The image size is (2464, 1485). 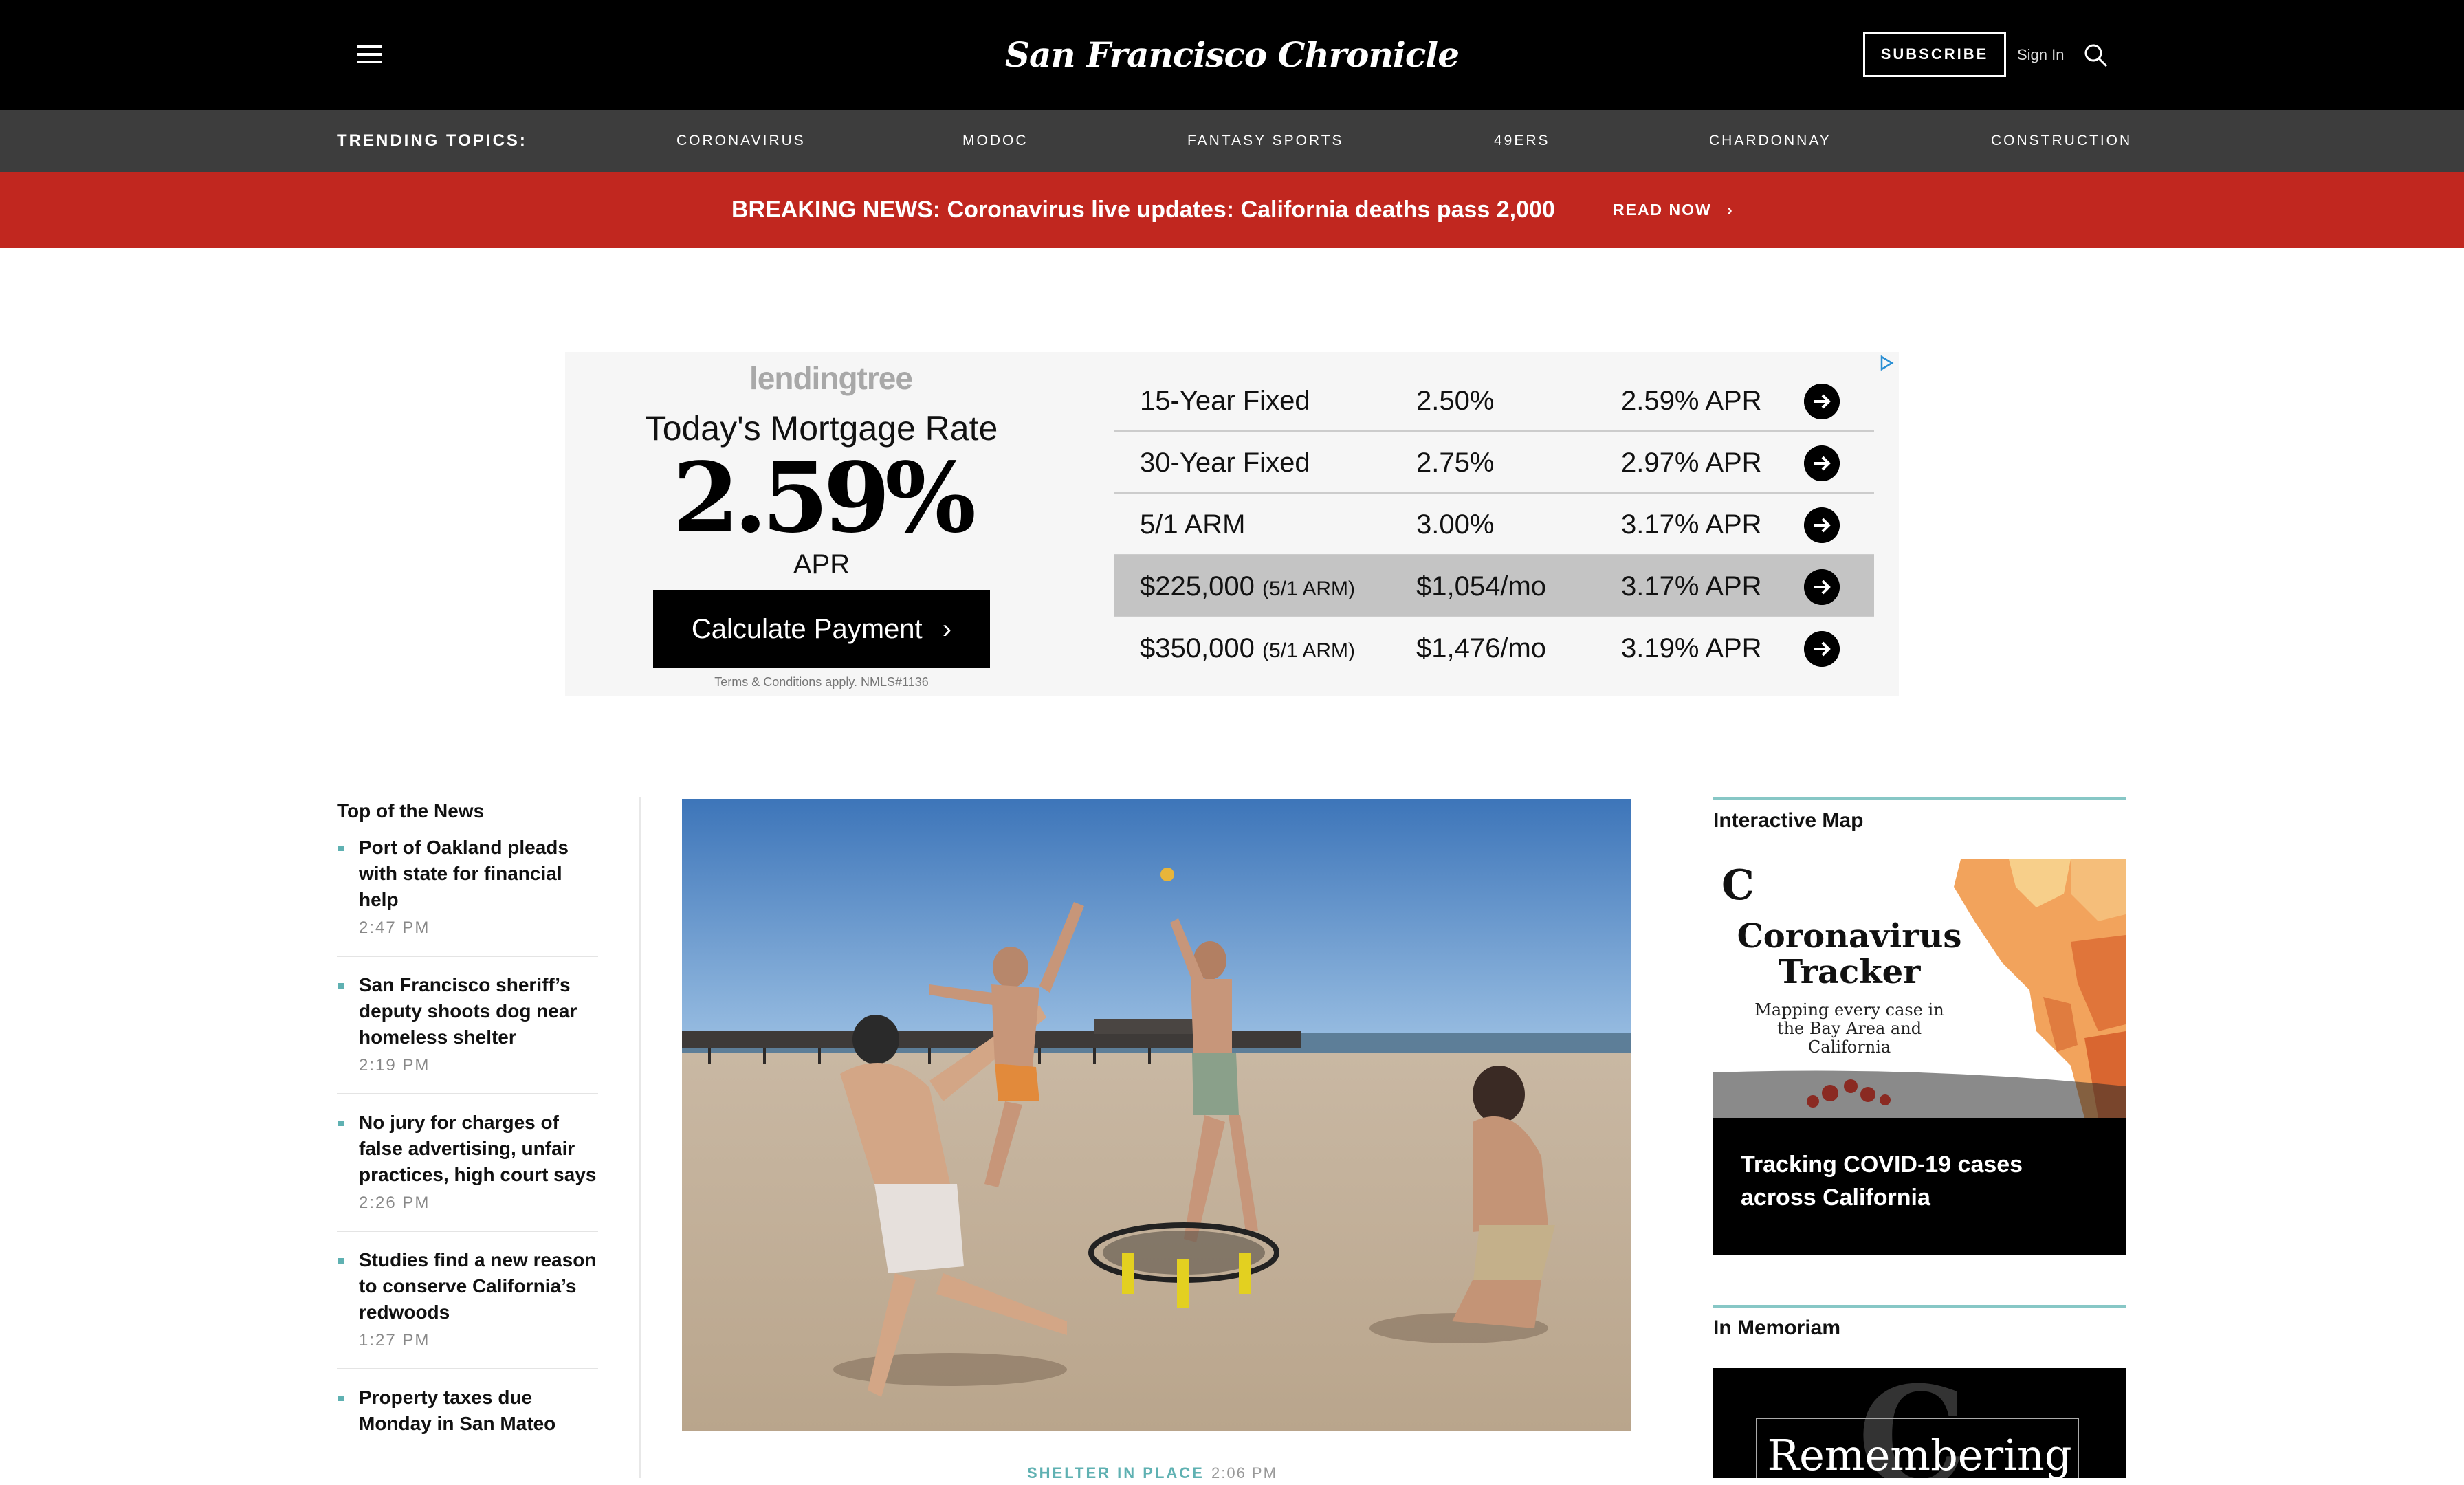 I want to click on rate-row: $350,000 (5/1 ARM) $1,476/mo 3.19% APR, so click(x=1494, y=648).